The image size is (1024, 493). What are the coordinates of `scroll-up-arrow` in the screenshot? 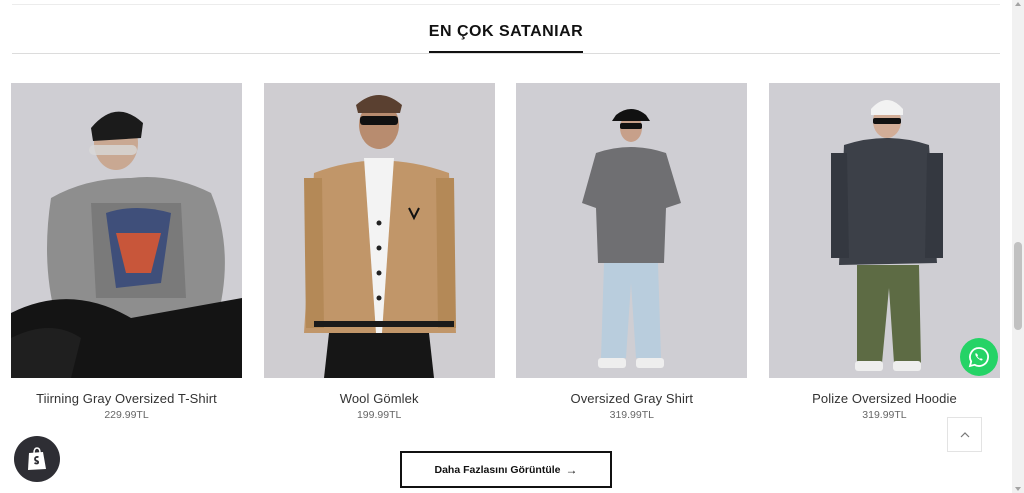 It's located at (1018, 4).